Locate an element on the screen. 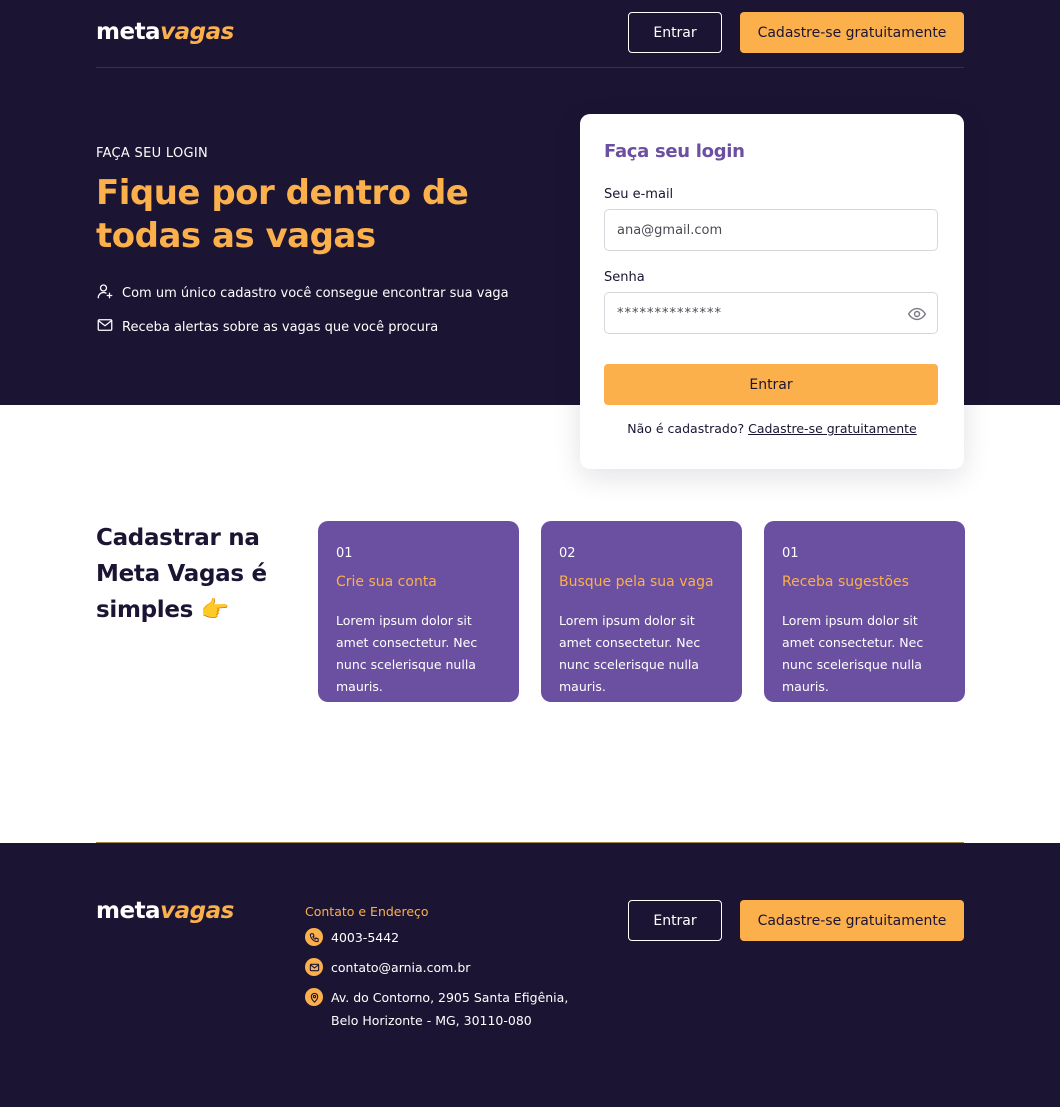  phone-text: 4003-5442 is located at coordinates (365, 937).